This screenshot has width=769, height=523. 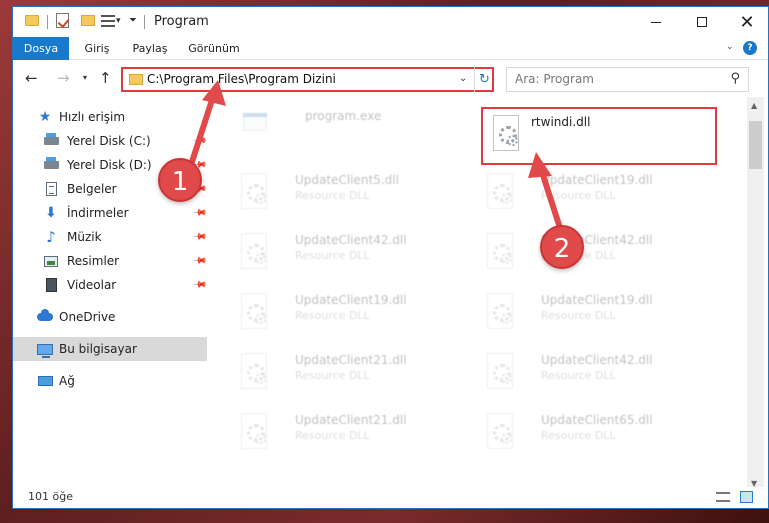 I want to click on vertical-scrollbar: ▲ ▼, so click(x=755, y=294).